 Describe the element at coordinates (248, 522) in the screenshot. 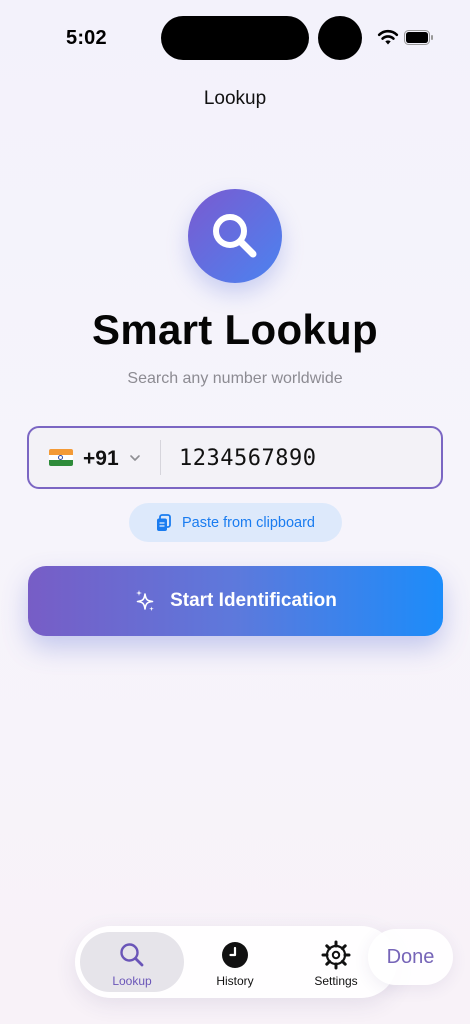

I see `paste-button-label: Paste from clipboard` at that location.